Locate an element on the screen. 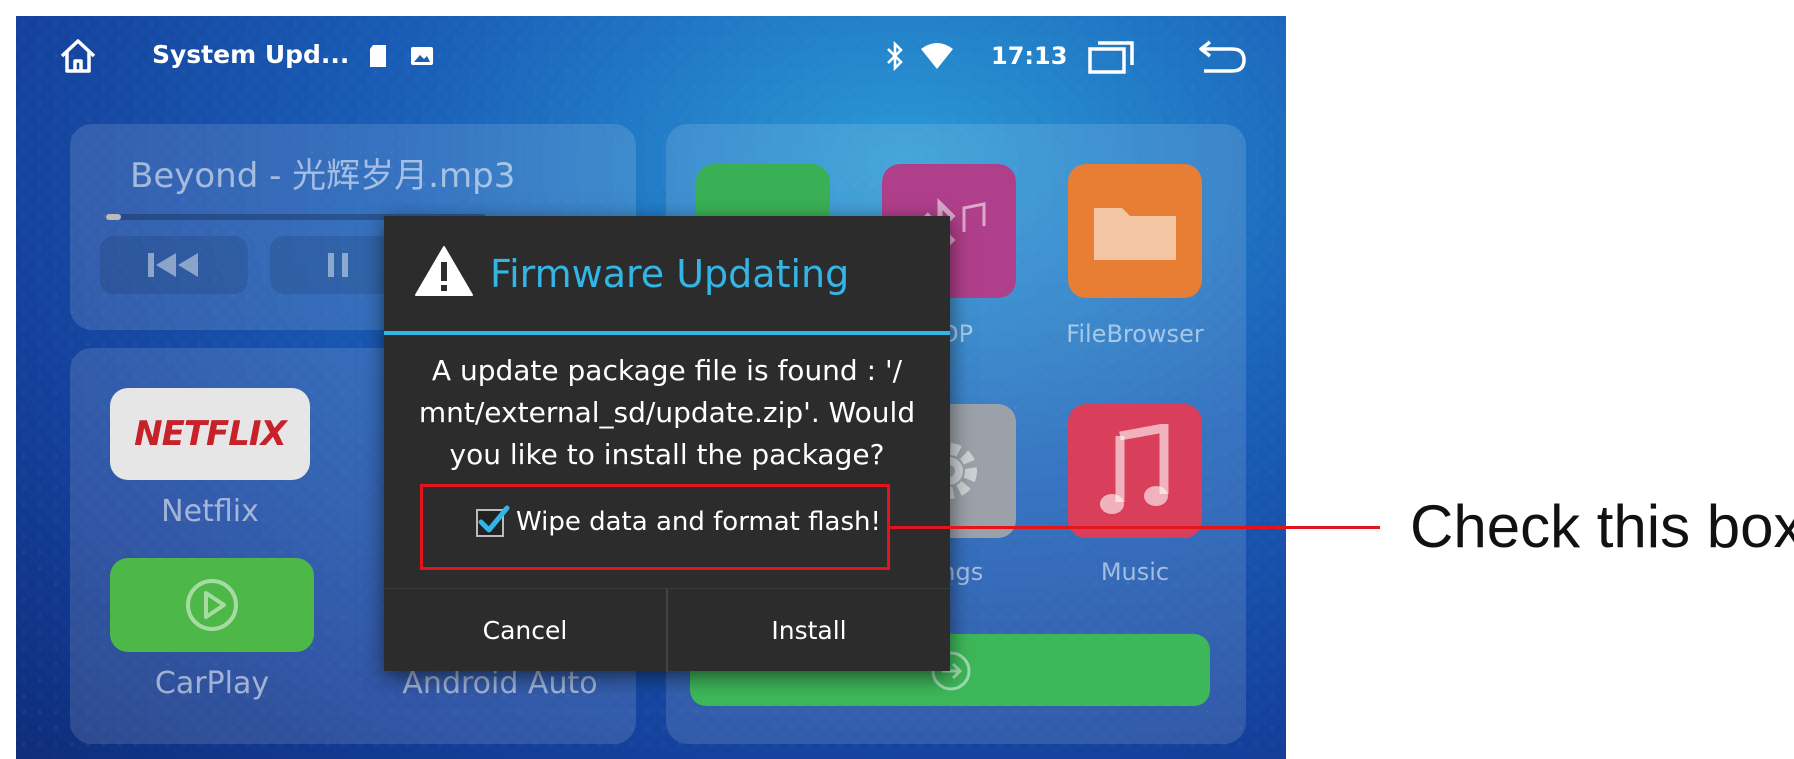  back-icon is located at coordinates (1222, 57).